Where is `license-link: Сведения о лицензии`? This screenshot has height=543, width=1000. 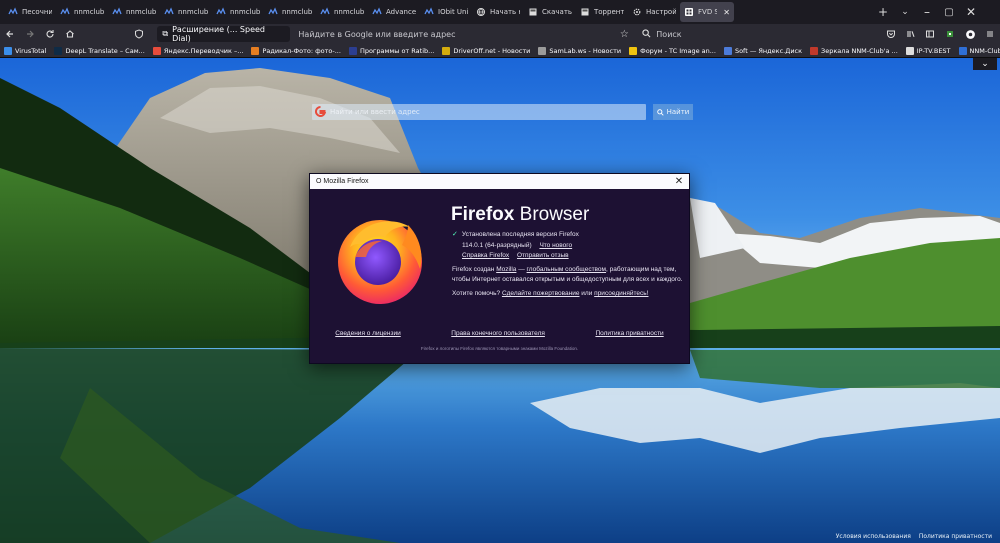 license-link: Сведения о лицензии is located at coordinates (367, 333).